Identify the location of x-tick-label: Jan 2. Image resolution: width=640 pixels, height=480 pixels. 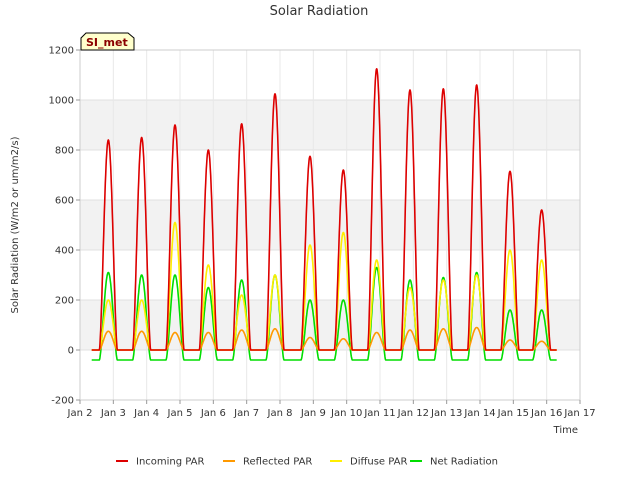
(80, 413).